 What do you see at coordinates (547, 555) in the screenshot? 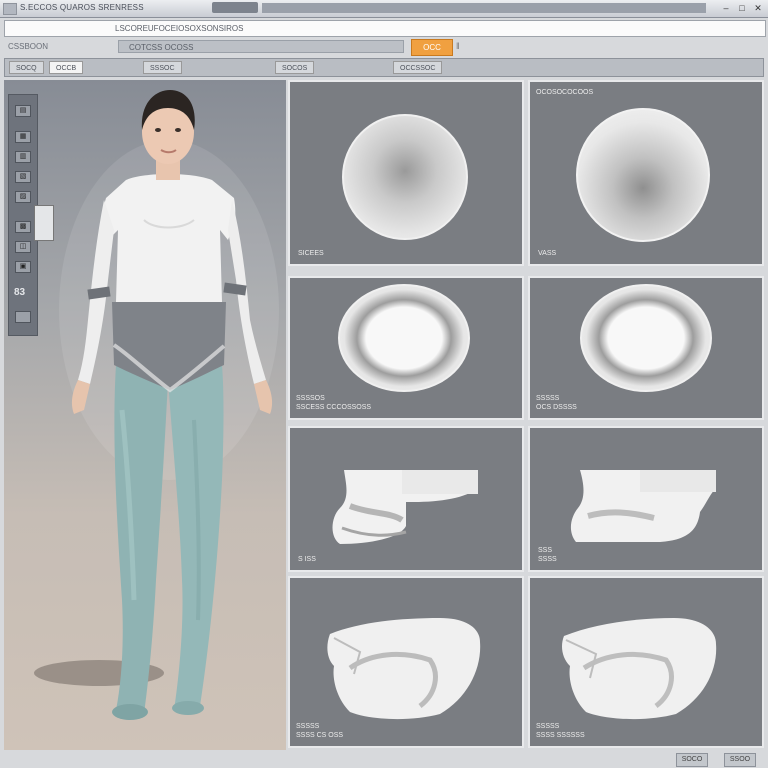
I see `panel-label: SSS SSSS` at bounding box center [547, 555].